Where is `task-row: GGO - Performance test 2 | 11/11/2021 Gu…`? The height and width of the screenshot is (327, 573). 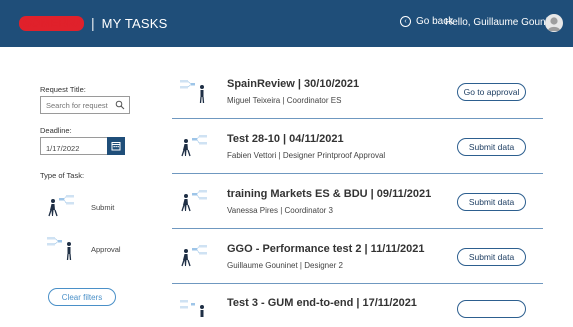 task-row: GGO - Performance test 2 | 11/11/2021 Gu… is located at coordinates (357, 257).